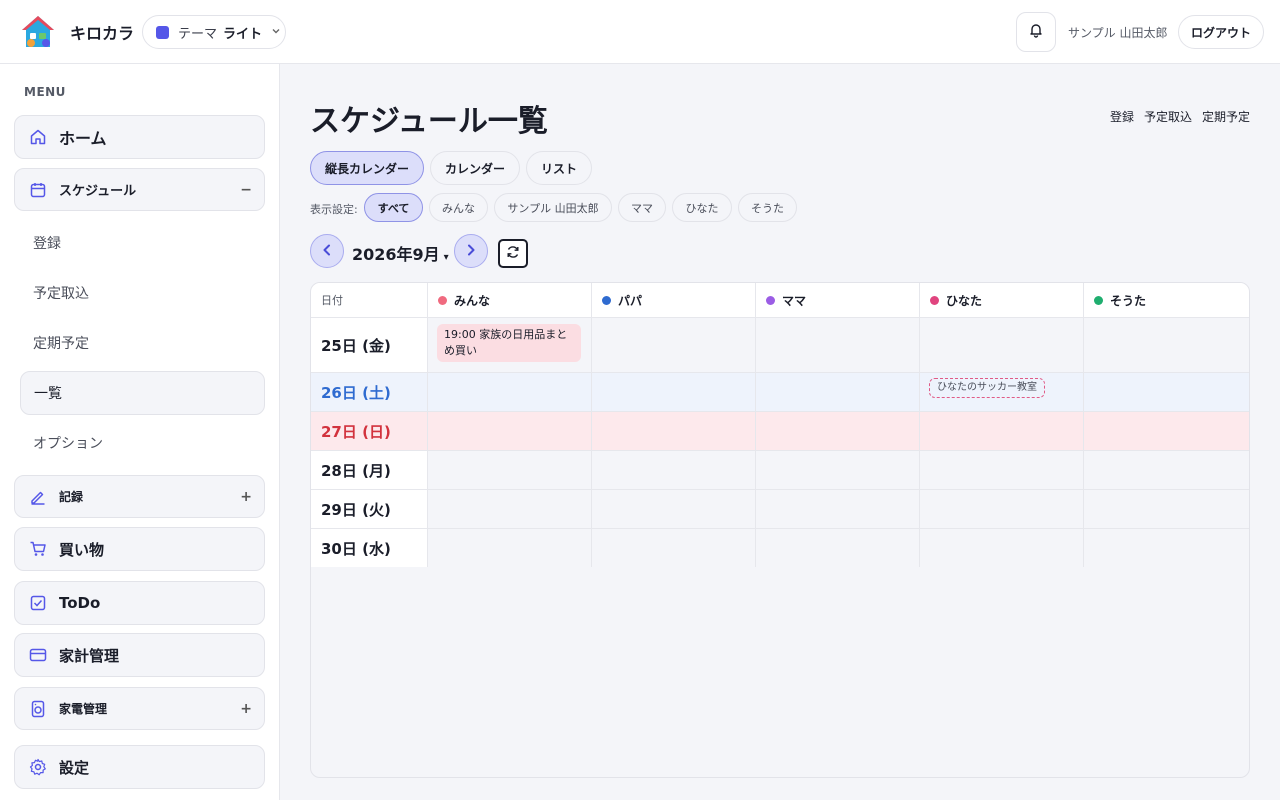  I want to click on chevron-right-icon, so click(471, 251).